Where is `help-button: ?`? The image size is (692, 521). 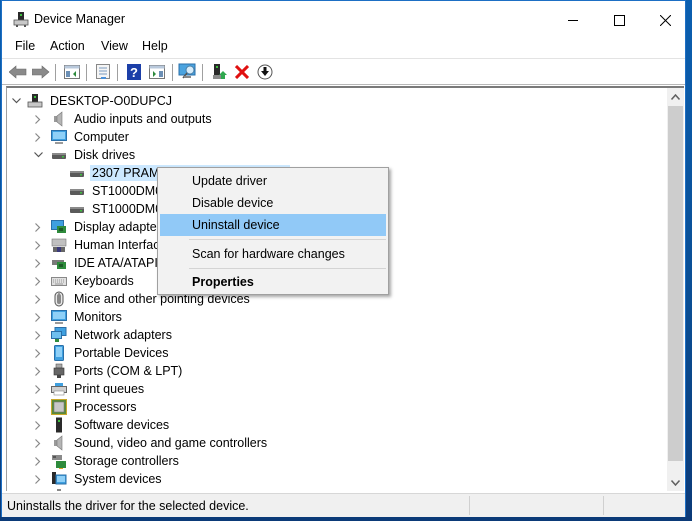 help-button: ? is located at coordinates (134, 72).